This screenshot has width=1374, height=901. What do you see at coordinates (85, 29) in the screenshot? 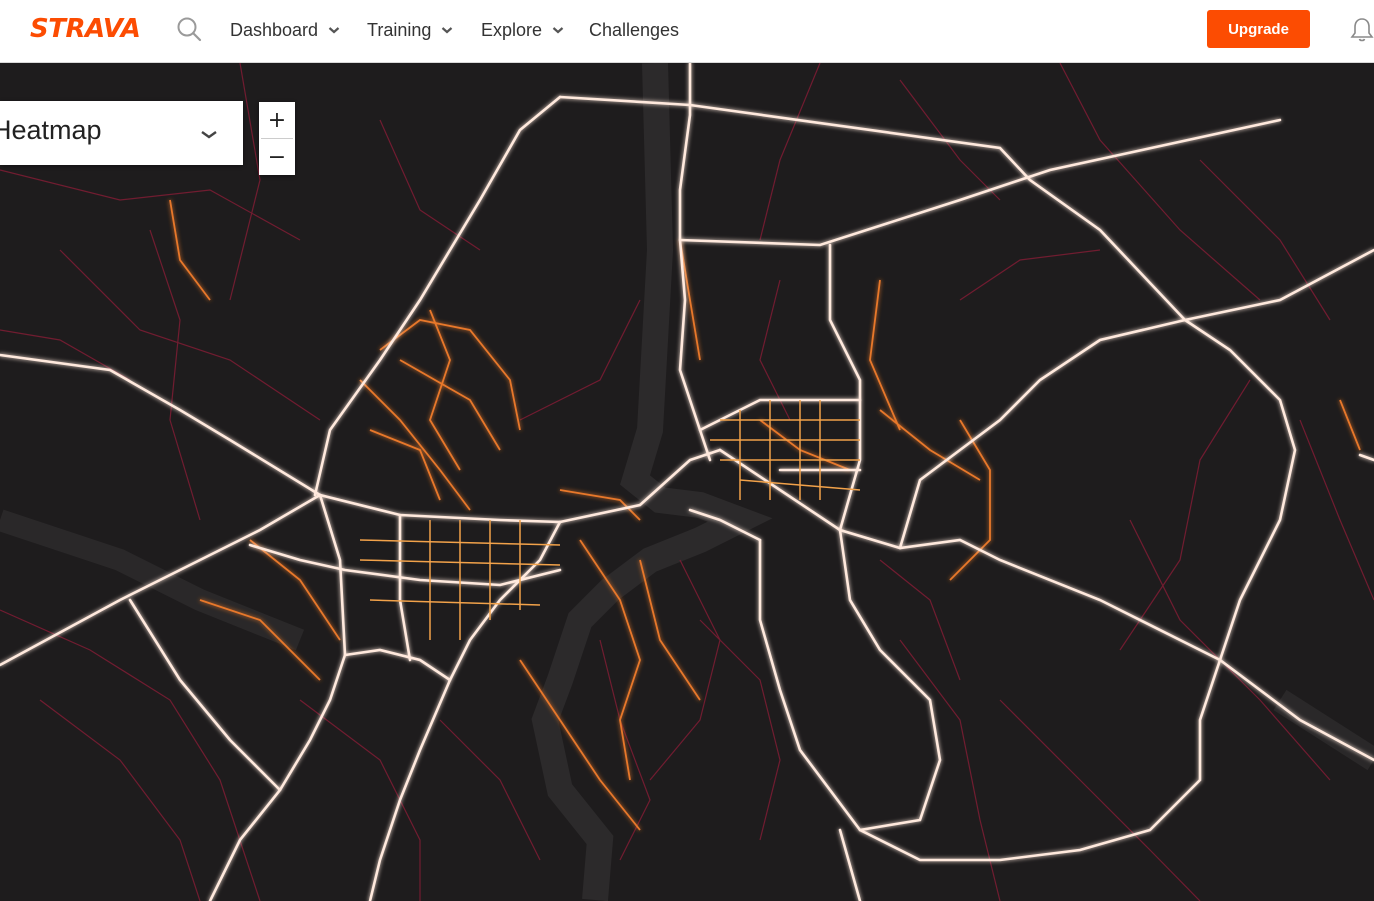
I see `strava-logo: STRAVA` at bounding box center [85, 29].